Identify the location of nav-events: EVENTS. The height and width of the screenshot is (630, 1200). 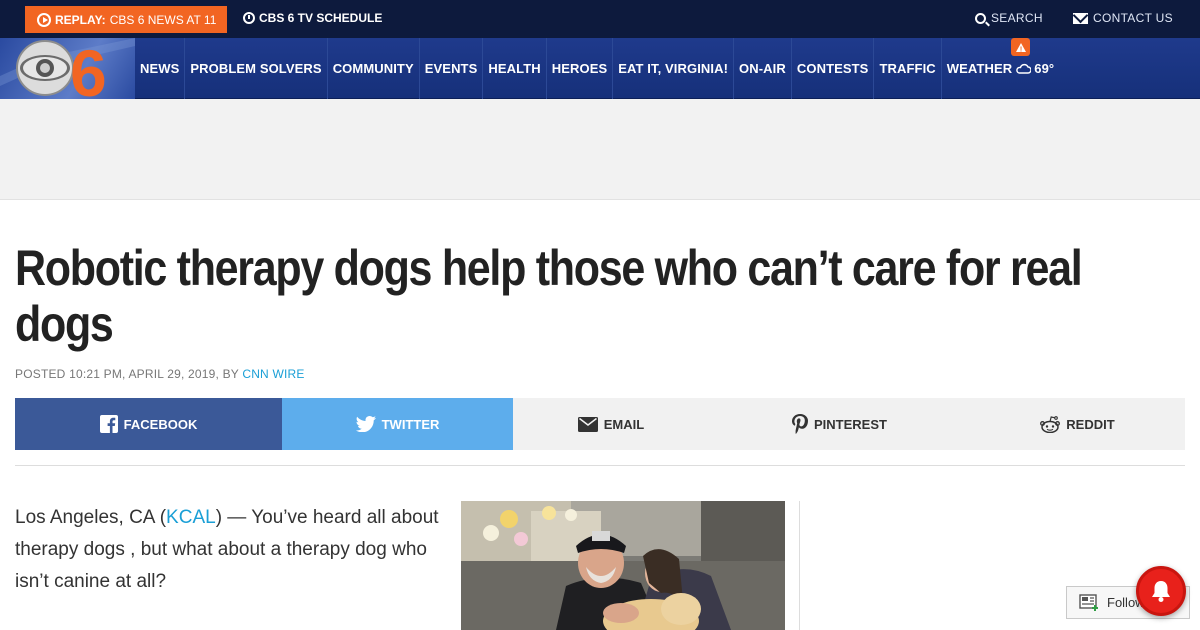
(452, 68).